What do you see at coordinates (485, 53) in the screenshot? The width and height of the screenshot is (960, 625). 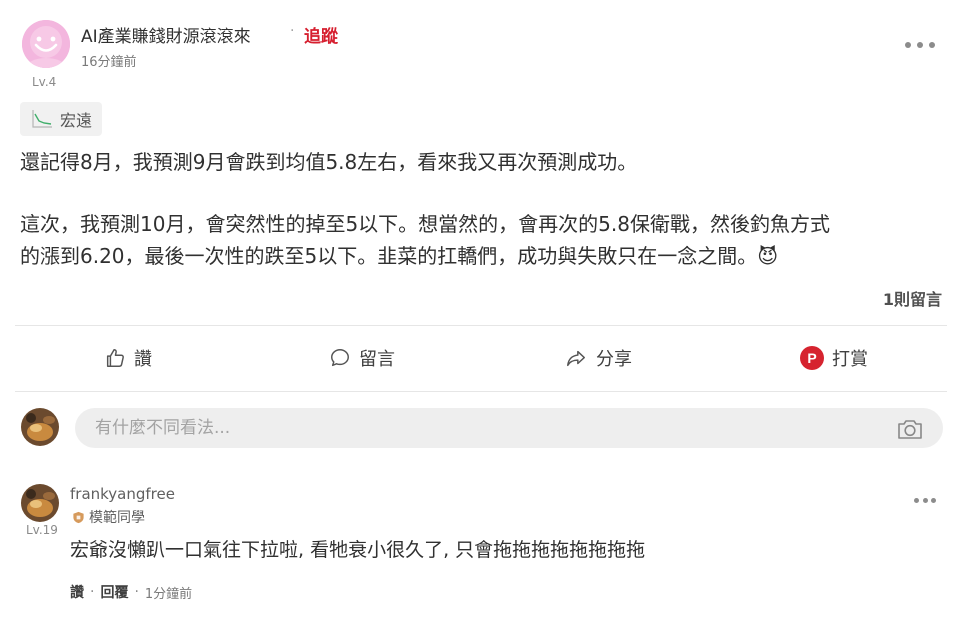 I see `post-header: Lv.4 AI產業賺錢財源滾滾來 · 追蹤 16分鐘前` at bounding box center [485, 53].